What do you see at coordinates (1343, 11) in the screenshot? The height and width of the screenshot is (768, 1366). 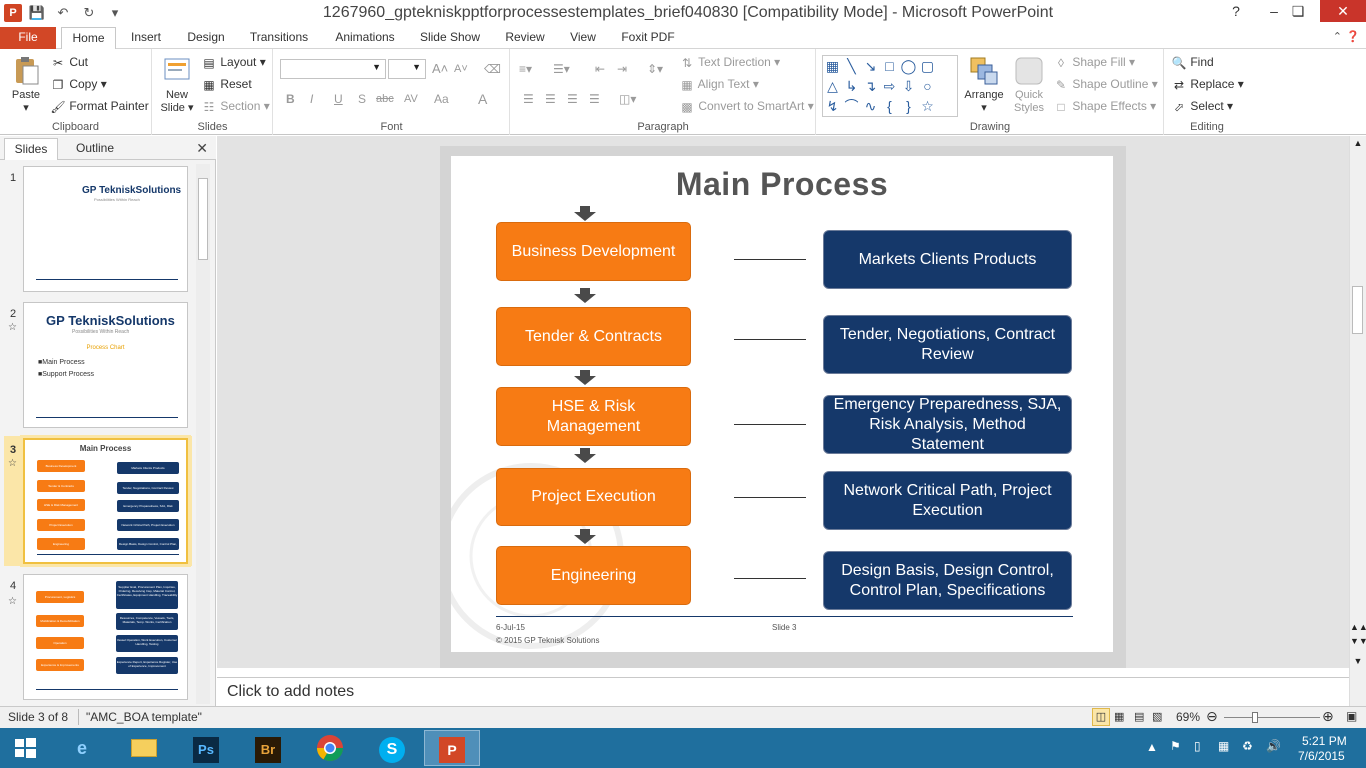 I see `close-button: ✕` at bounding box center [1343, 11].